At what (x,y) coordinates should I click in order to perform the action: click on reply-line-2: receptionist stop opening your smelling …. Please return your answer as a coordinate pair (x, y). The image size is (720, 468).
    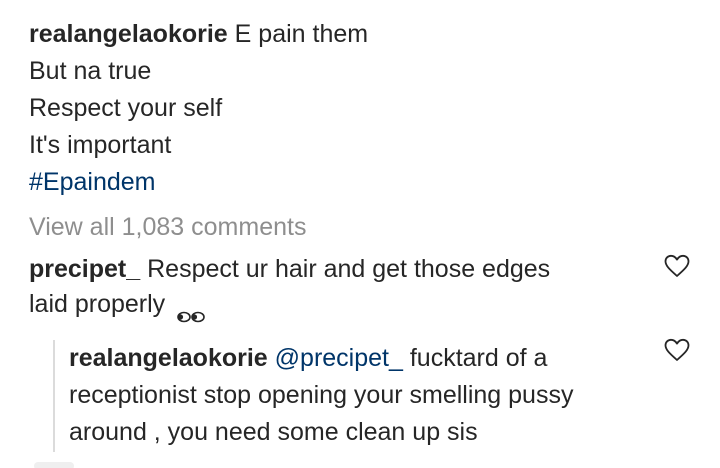
    Looking at the image, I should click on (321, 395).